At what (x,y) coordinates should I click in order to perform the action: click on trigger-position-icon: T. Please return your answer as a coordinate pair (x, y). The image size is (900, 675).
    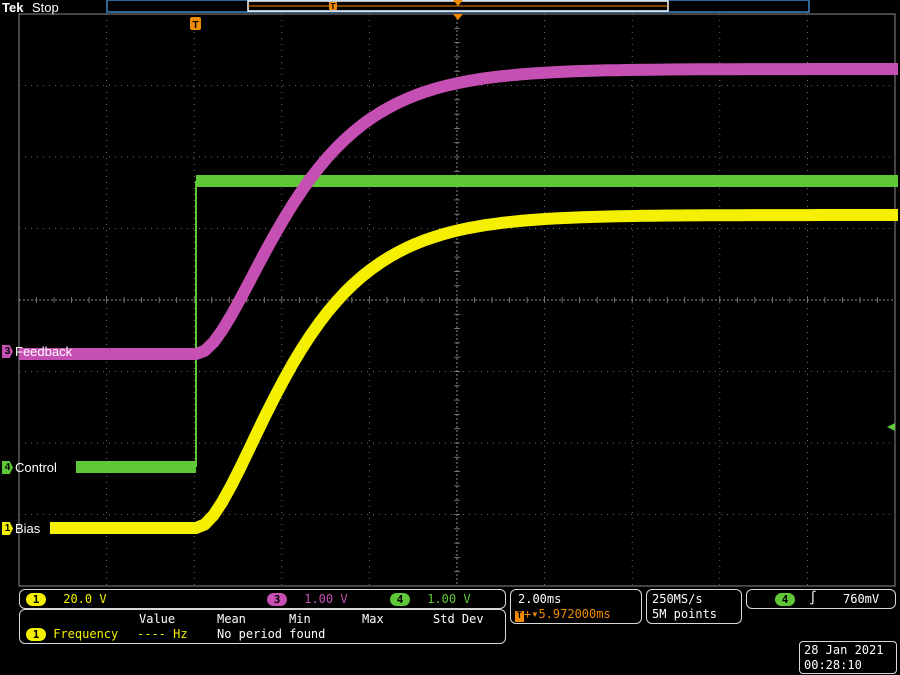
    Looking at the image, I should click on (195, 24).